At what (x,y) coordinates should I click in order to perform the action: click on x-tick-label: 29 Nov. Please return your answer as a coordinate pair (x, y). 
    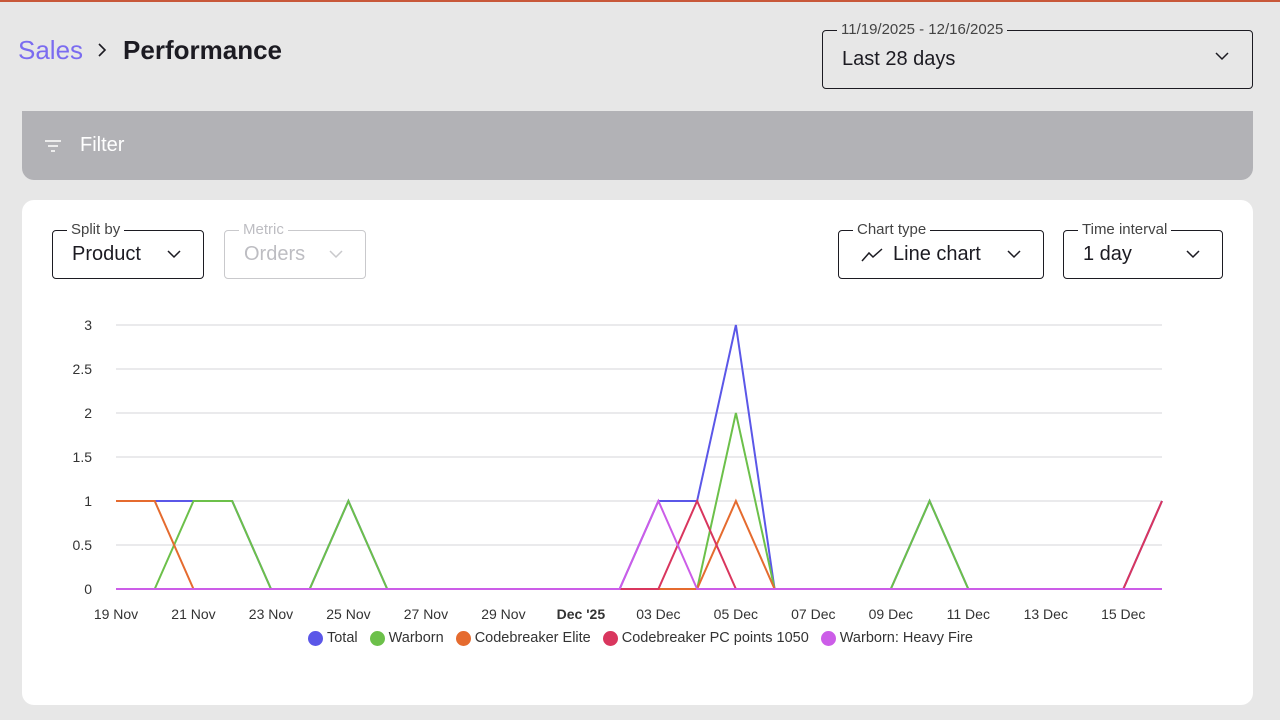
    Looking at the image, I should click on (503, 614).